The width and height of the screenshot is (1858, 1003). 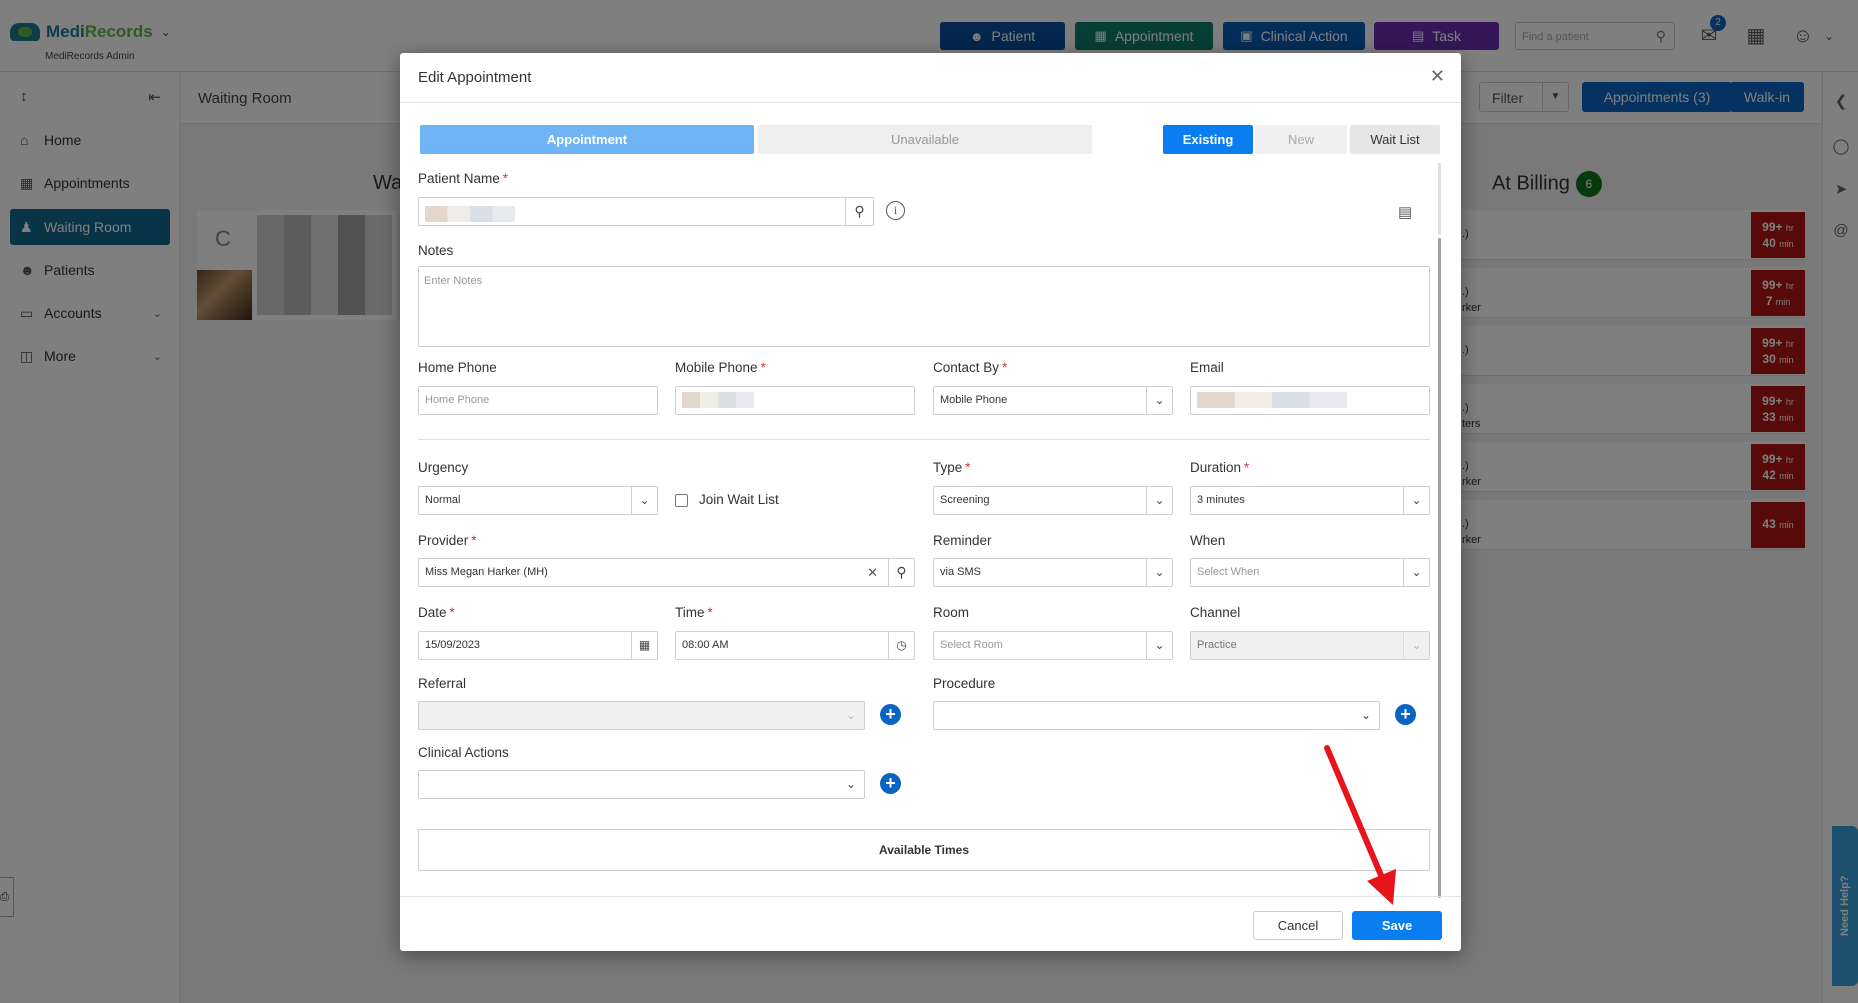 I want to click on duration-select: 3 minutes ⌄, so click(x=1310, y=500).